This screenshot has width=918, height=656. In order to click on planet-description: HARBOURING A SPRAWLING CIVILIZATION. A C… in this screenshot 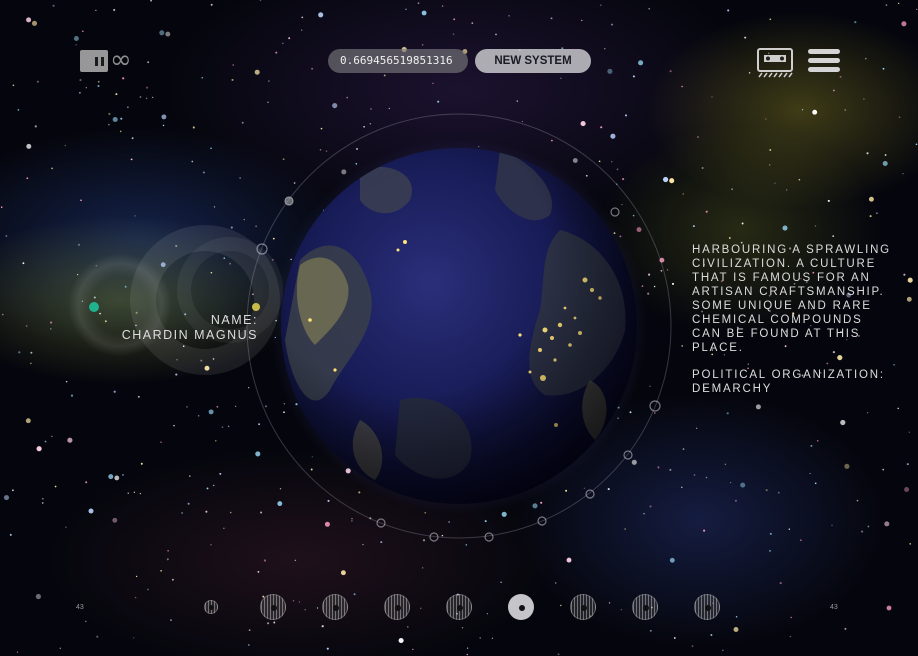, I will do `click(791, 299)`.